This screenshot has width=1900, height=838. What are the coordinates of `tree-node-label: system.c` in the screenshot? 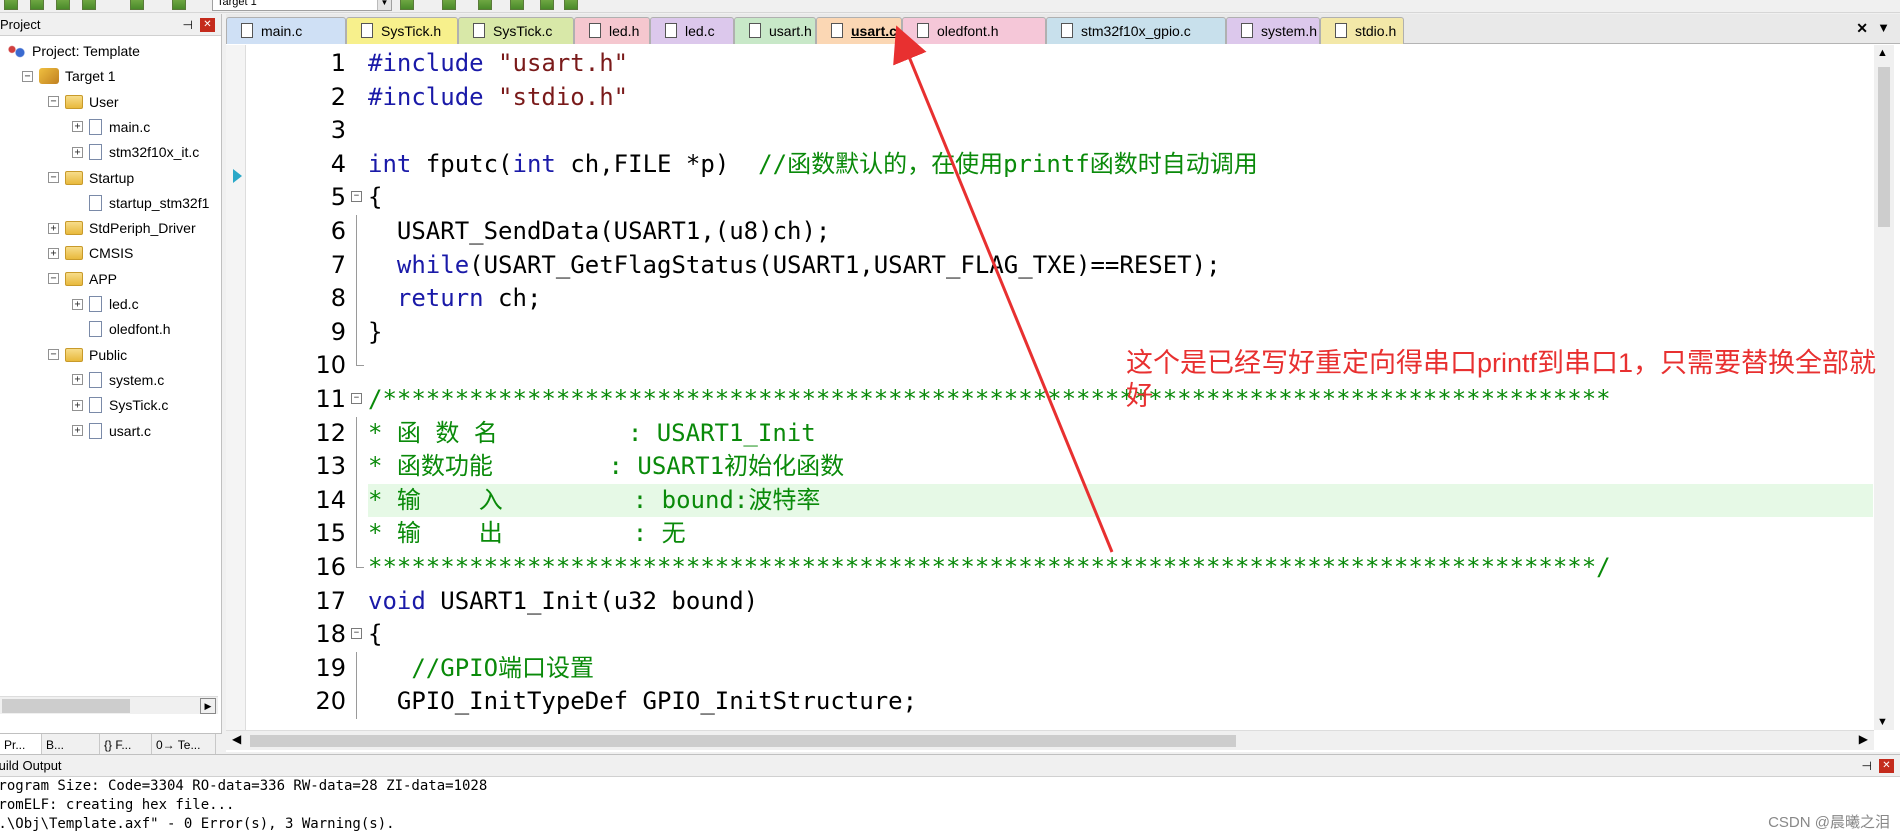 It's located at (137, 379).